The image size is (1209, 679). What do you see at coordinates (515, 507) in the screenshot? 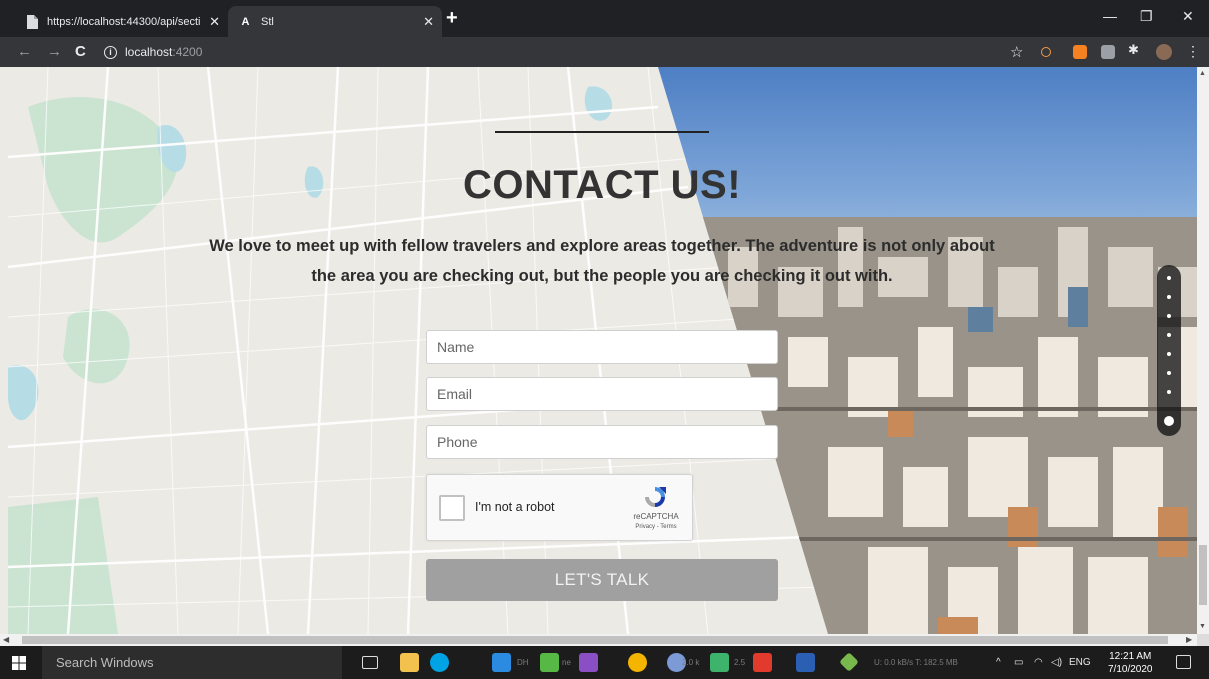
I see `recaptcha-label: I'm not a robot` at bounding box center [515, 507].